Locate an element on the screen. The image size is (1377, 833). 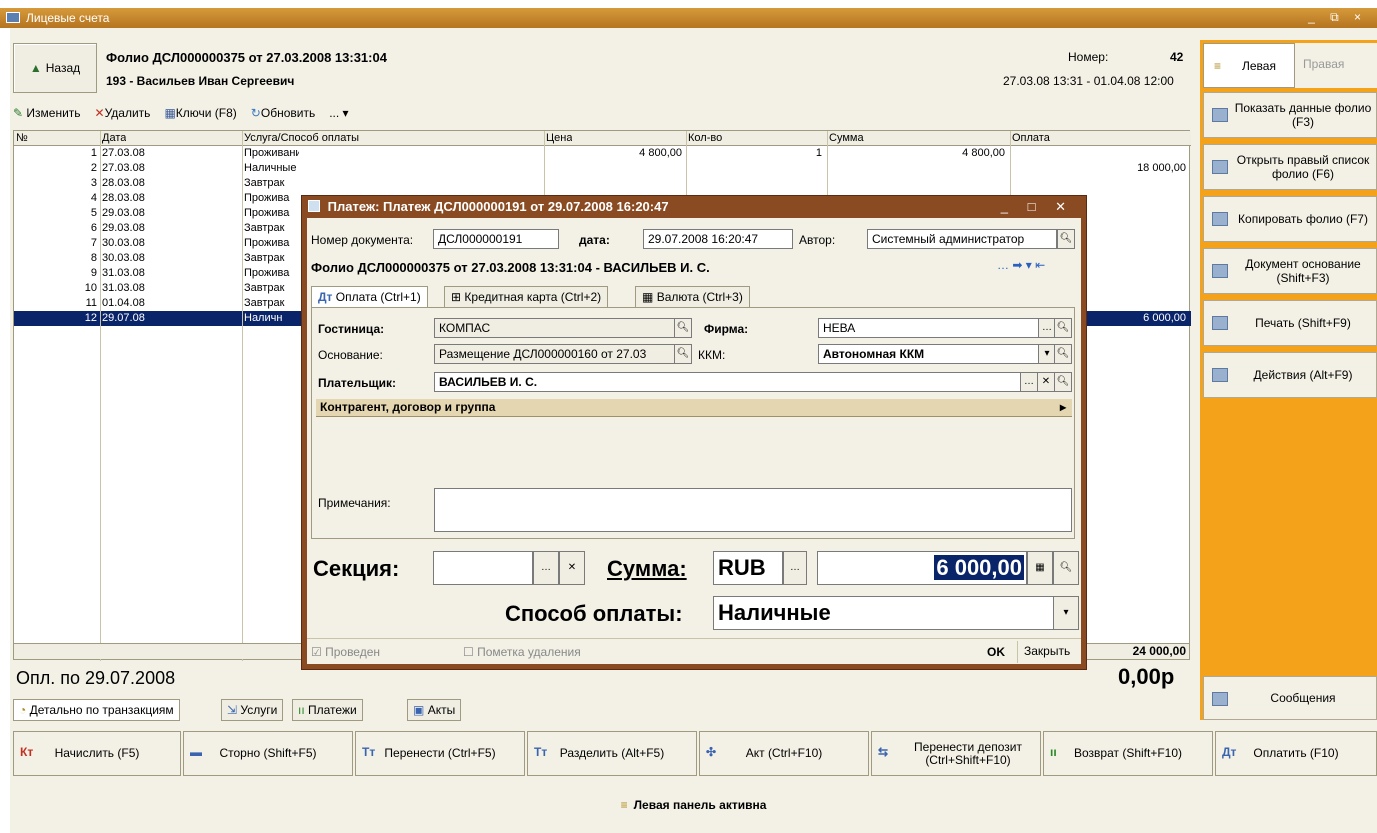
delete-button: ✕Удалить is located at coordinates (123, 113).